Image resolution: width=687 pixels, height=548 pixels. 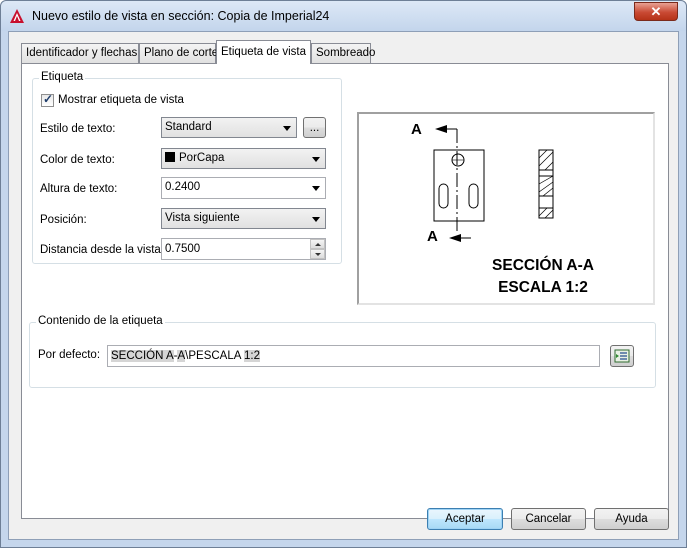 What do you see at coordinates (17, 16) in the screenshot?
I see `autocad-logo-icon` at bounding box center [17, 16].